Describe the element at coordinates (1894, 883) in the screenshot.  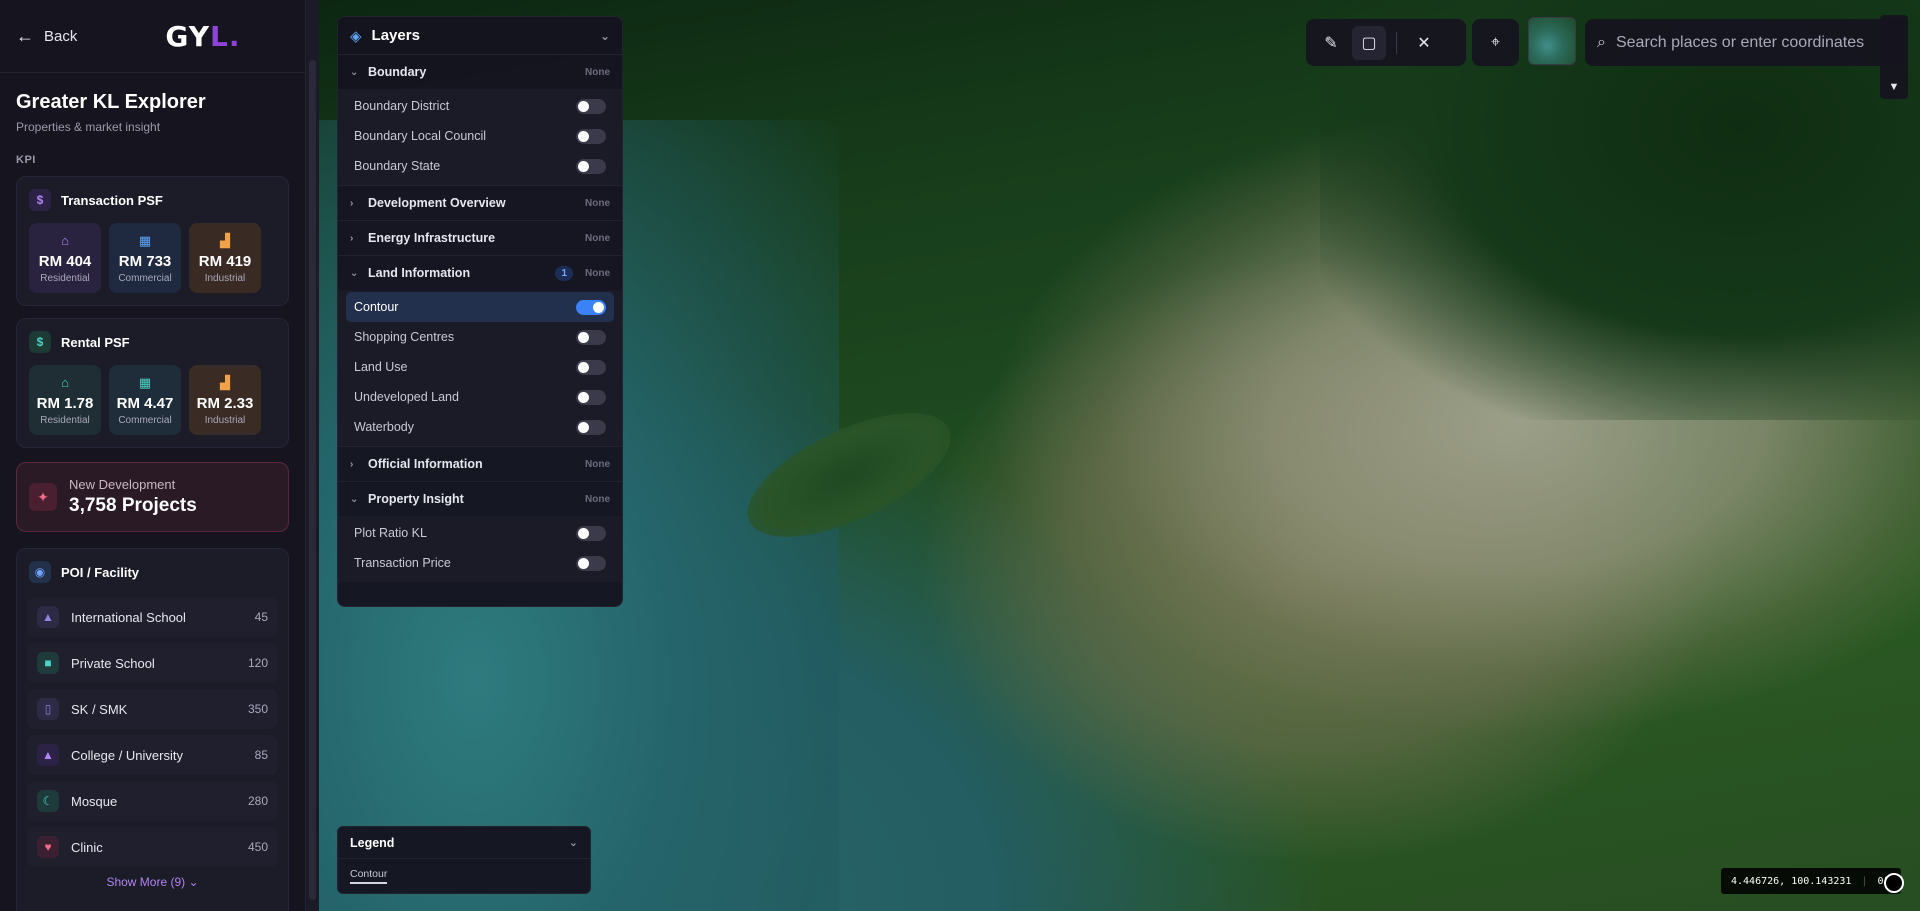
I see `compass-icon` at that location.